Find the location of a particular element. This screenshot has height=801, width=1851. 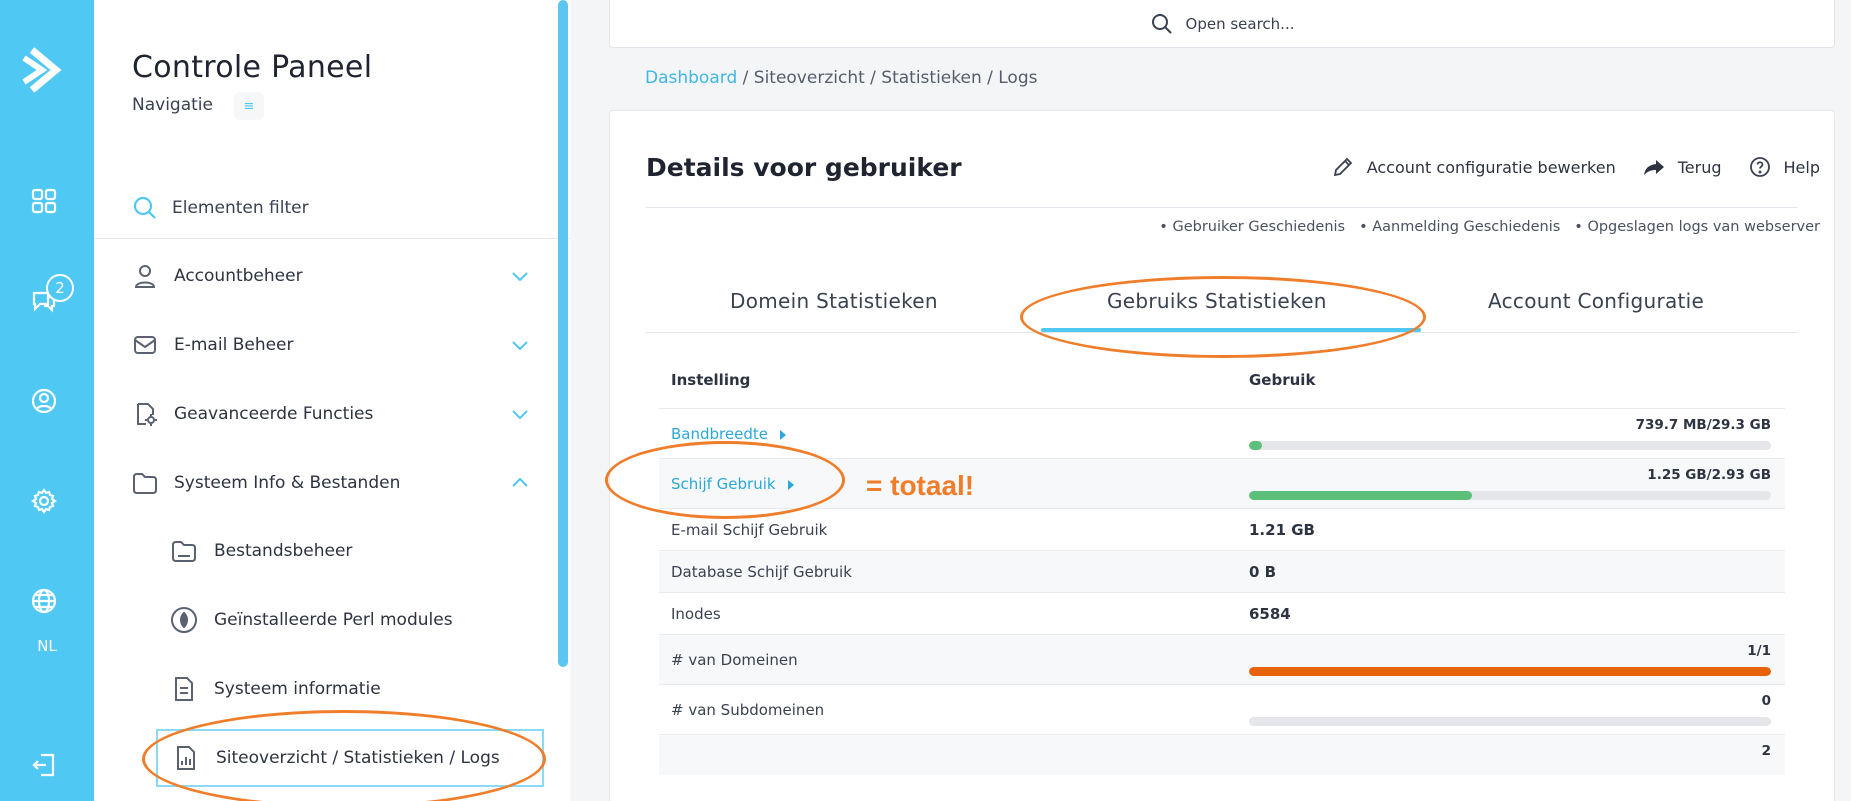

dashboard-grid-icon is located at coordinates (44, 201).